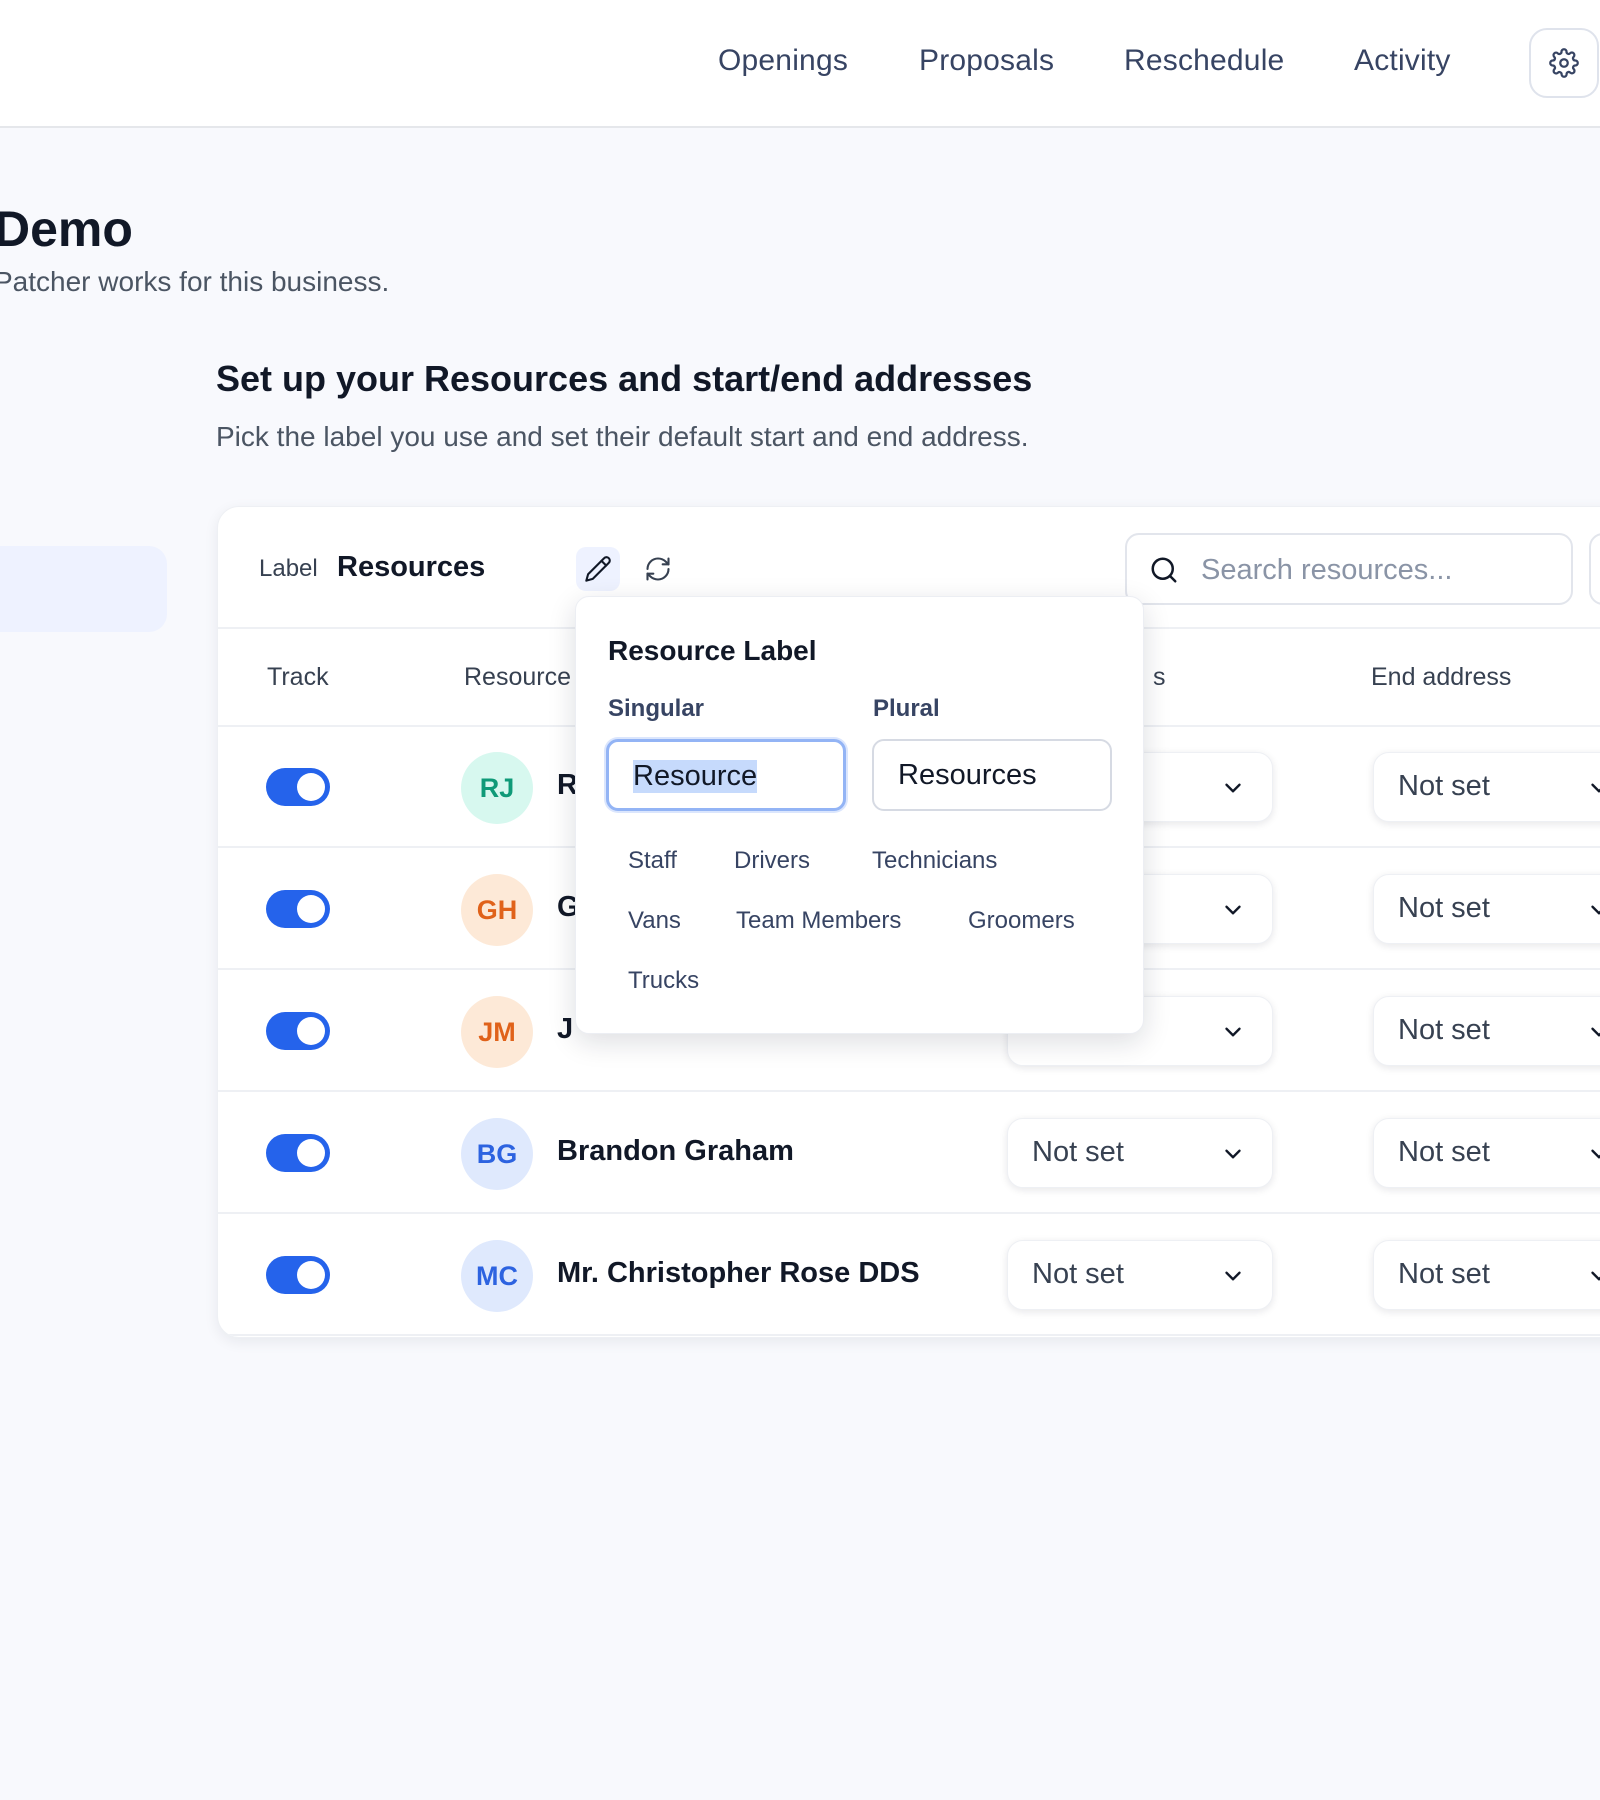  I want to click on table-row: BG Brandon Graham Not set Not set, so click(909, 1153).